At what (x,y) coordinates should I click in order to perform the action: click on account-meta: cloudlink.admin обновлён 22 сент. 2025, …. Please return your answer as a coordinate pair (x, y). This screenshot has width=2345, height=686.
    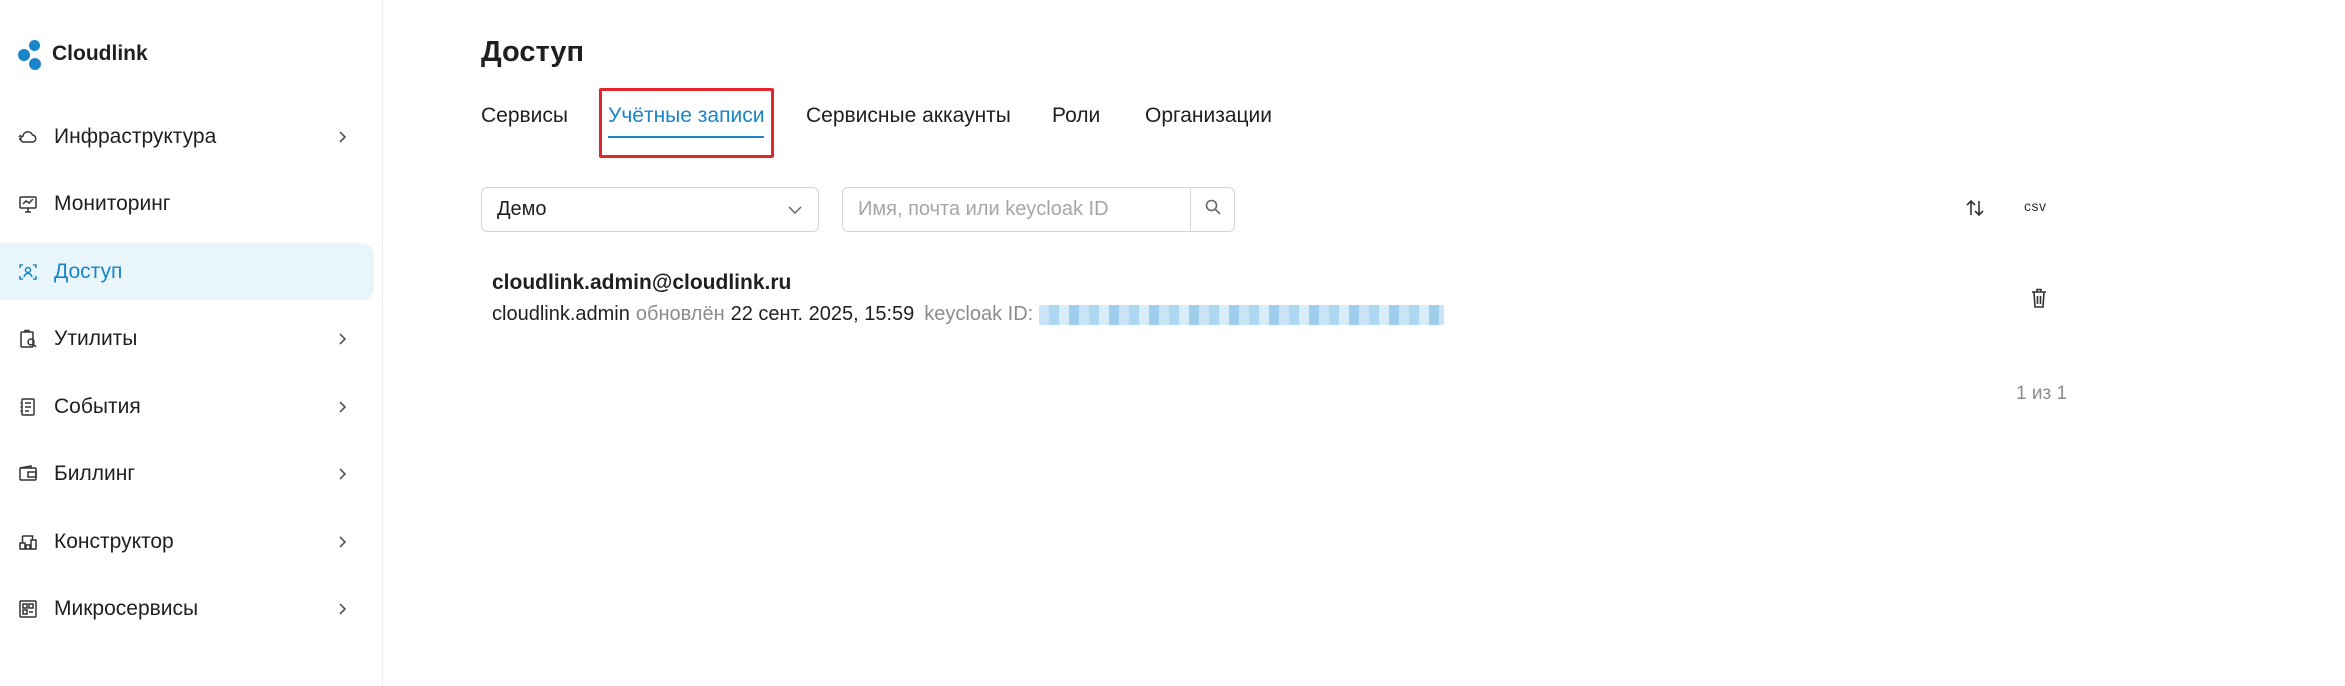
    Looking at the image, I should click on (992, 314).